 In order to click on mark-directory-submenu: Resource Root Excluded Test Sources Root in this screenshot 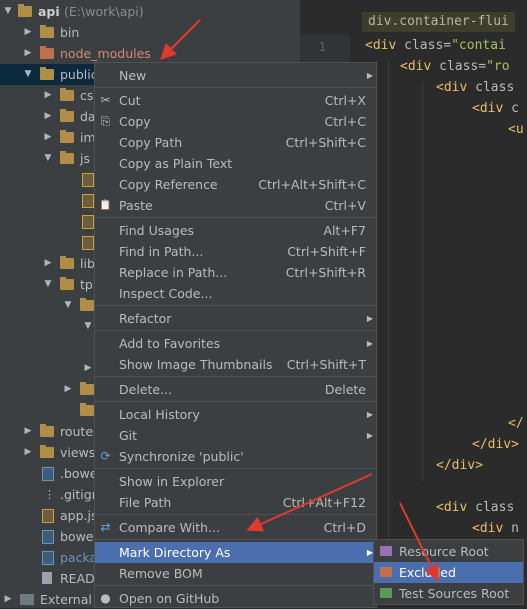, I will do `click(448, 572)`.